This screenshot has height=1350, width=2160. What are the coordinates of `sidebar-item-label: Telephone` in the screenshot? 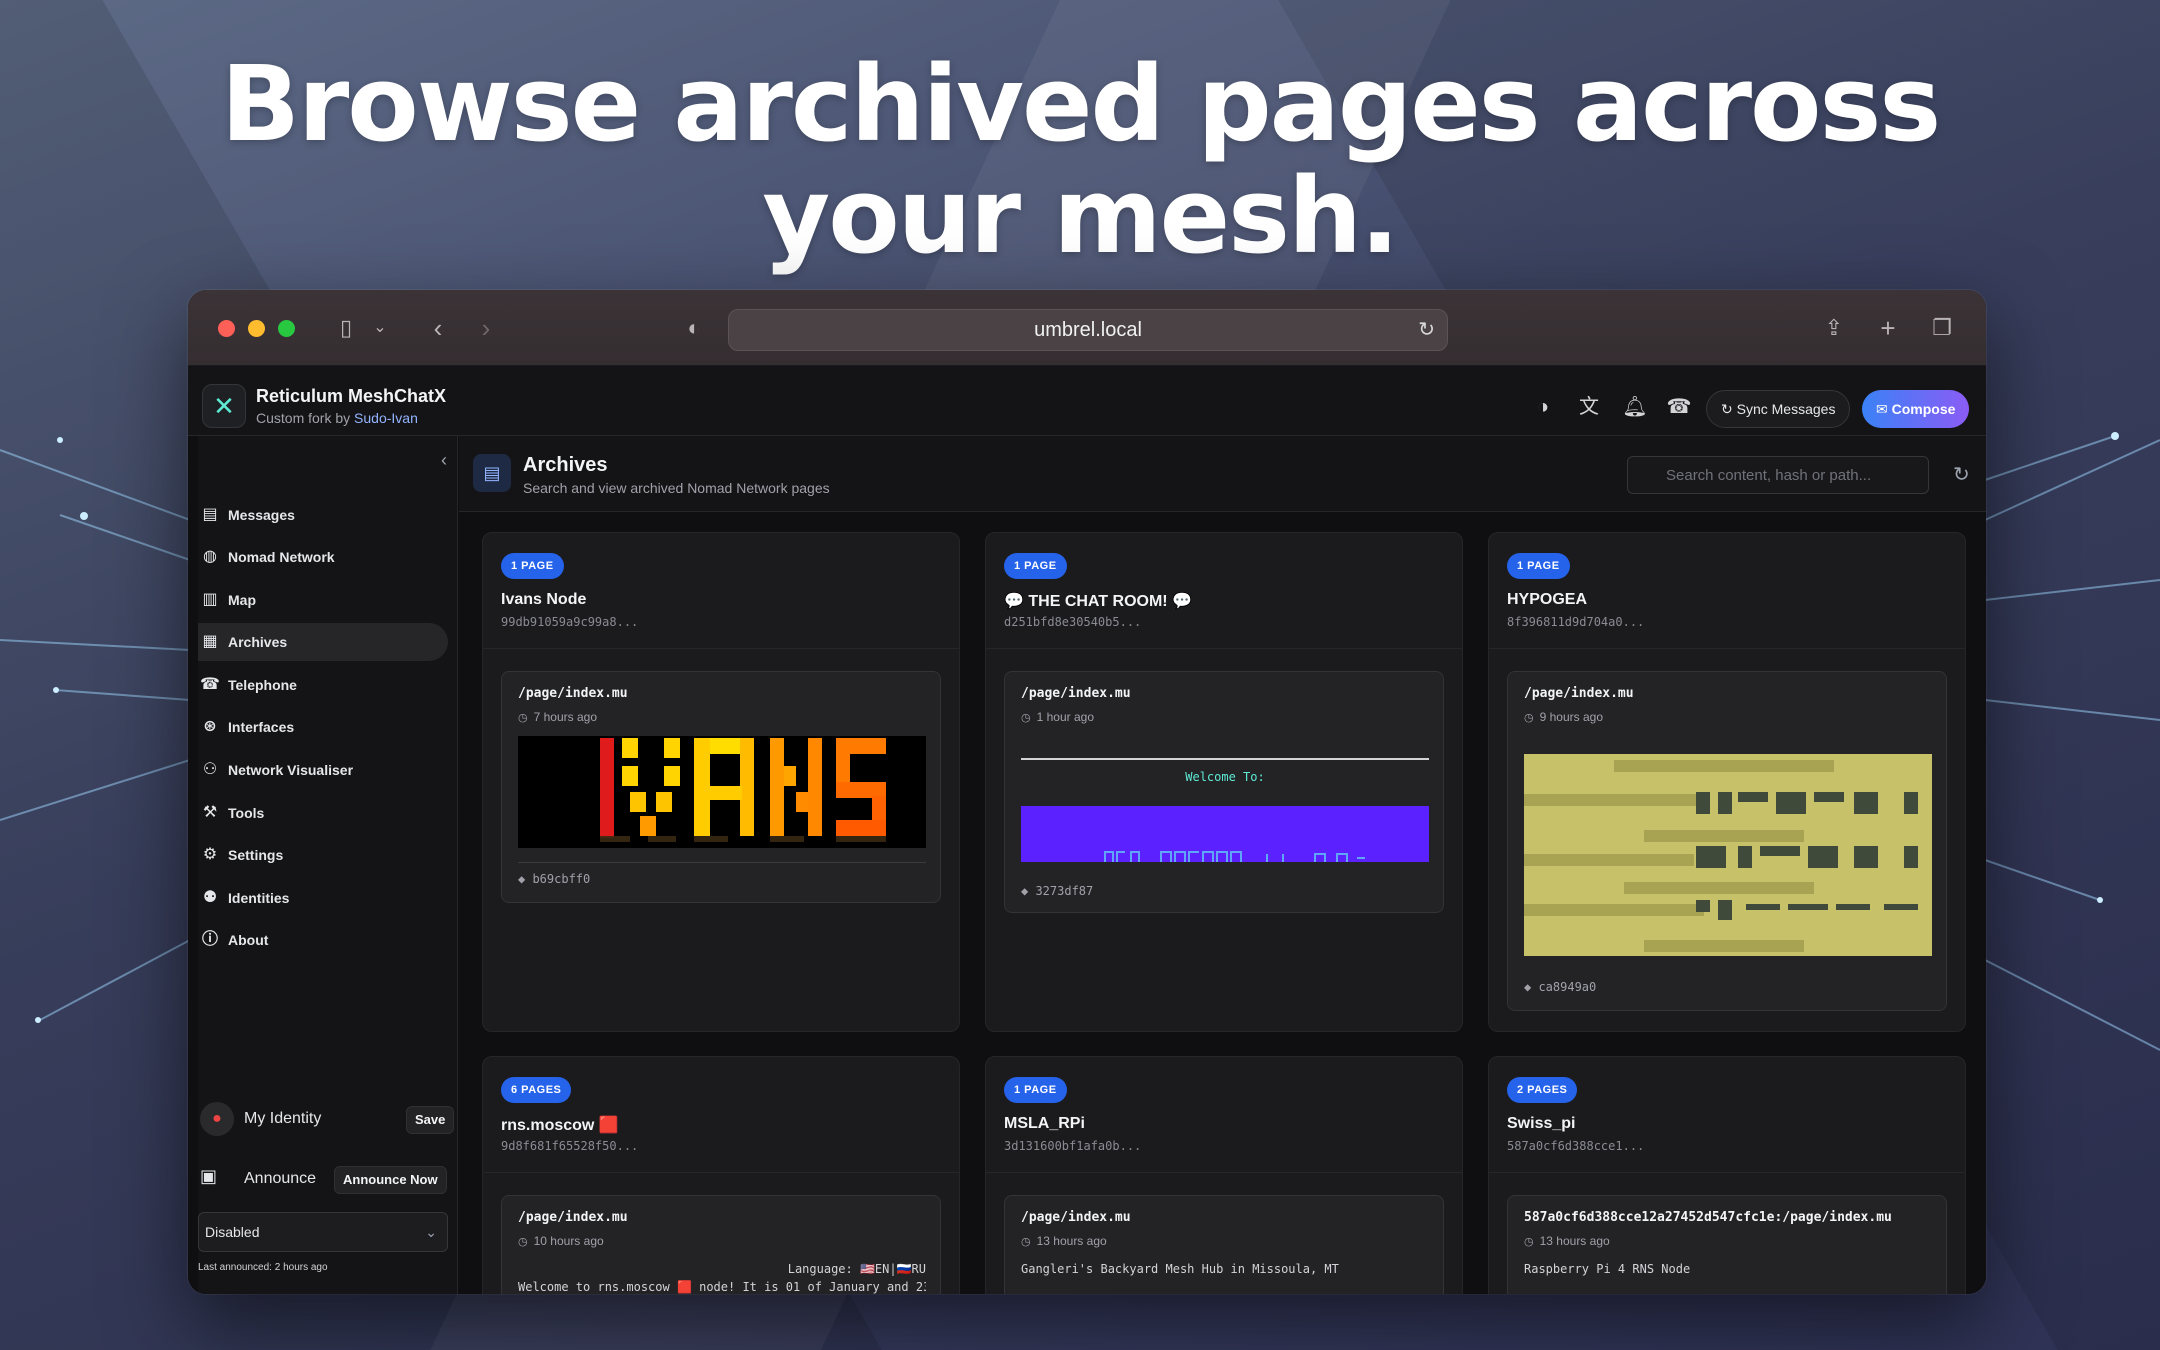 It's located at (262, 685).